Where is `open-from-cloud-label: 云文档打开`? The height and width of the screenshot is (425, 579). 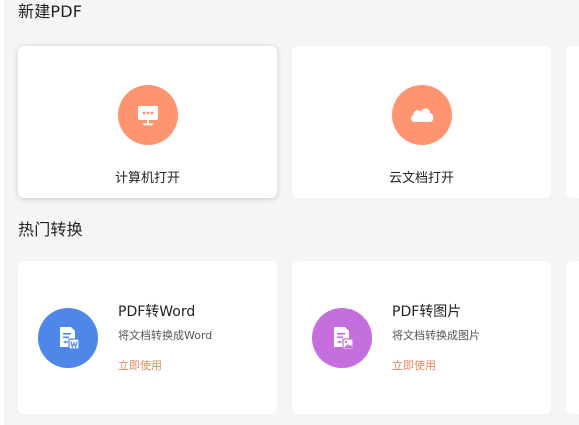 open-from-cloud-label: 云文档打开 is located at coordinates (421, 178).